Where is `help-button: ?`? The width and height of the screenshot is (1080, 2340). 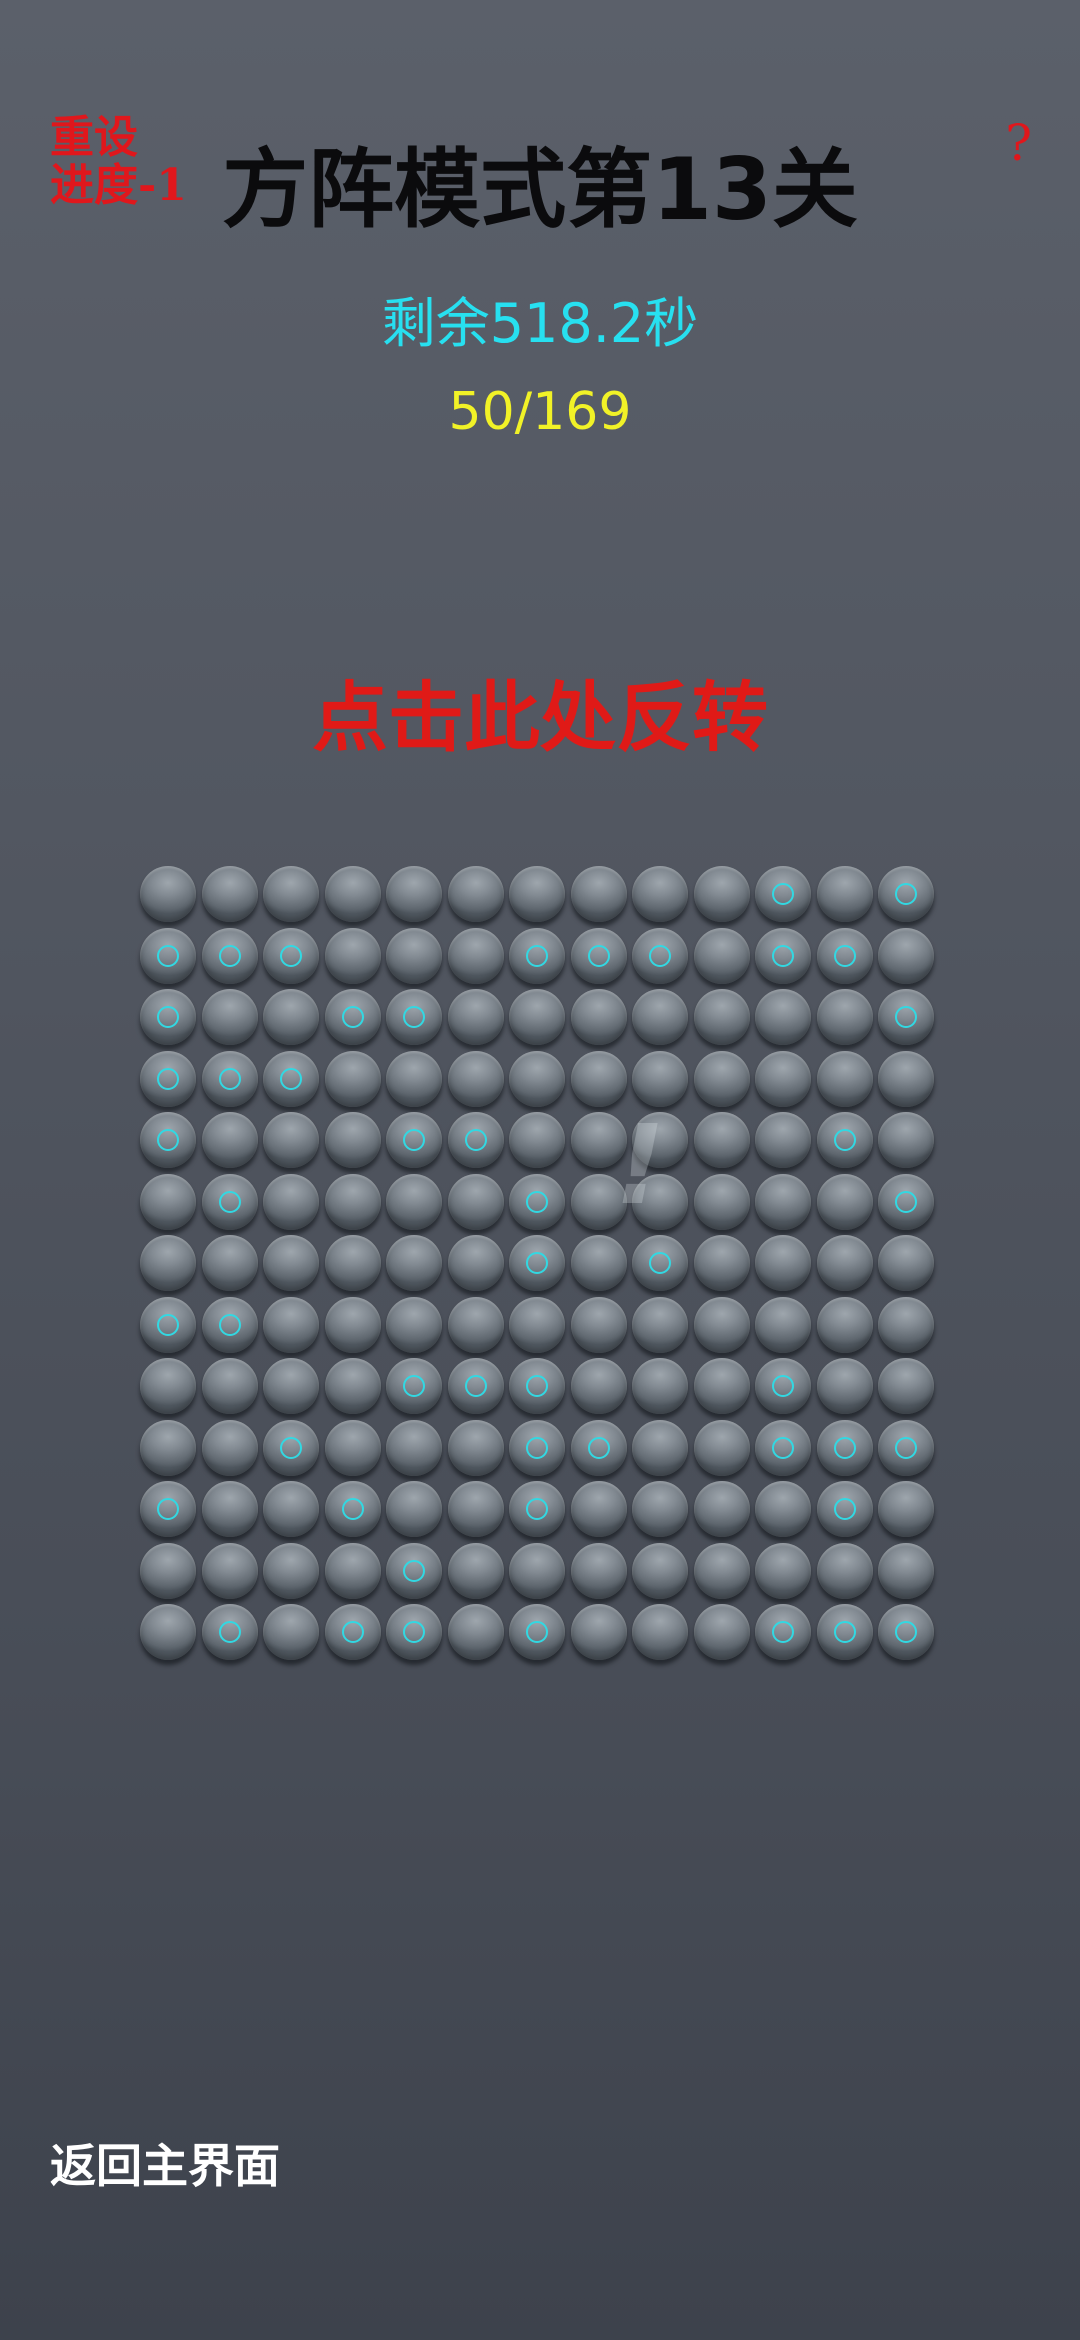
help-button: ? is located at coordinates (1018, 143).